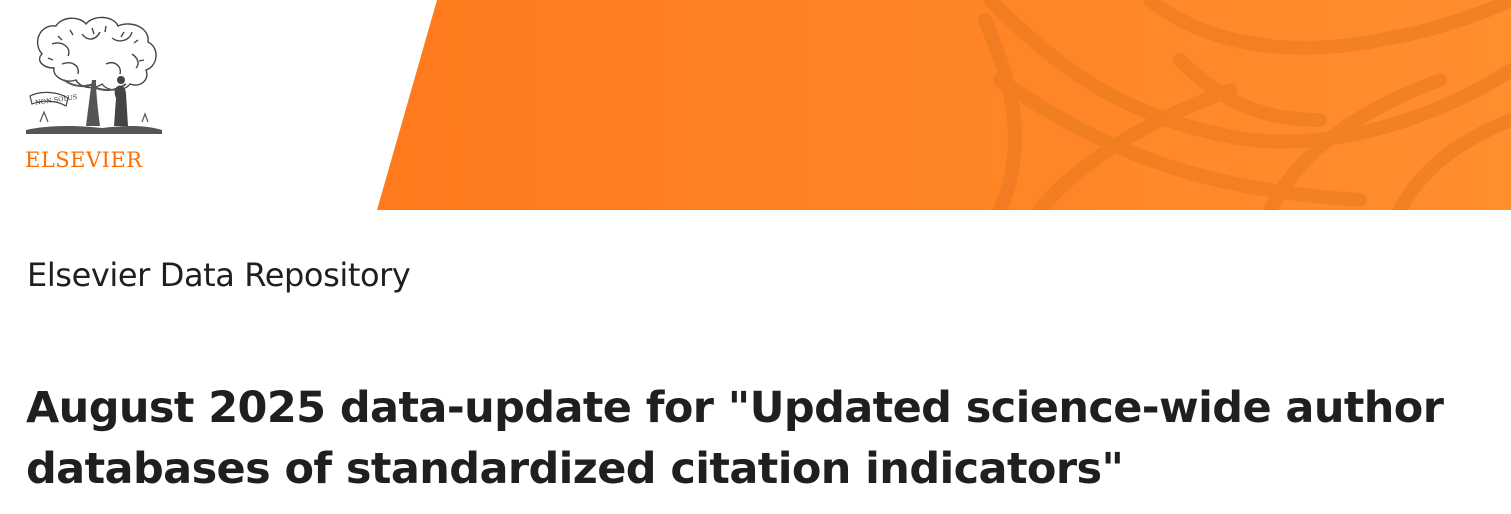  What do you see at coordinates (84, 160) in the screenshot?
I see `elsevier-wordmark: ELSEVIER` at bounding box center [84, 160].